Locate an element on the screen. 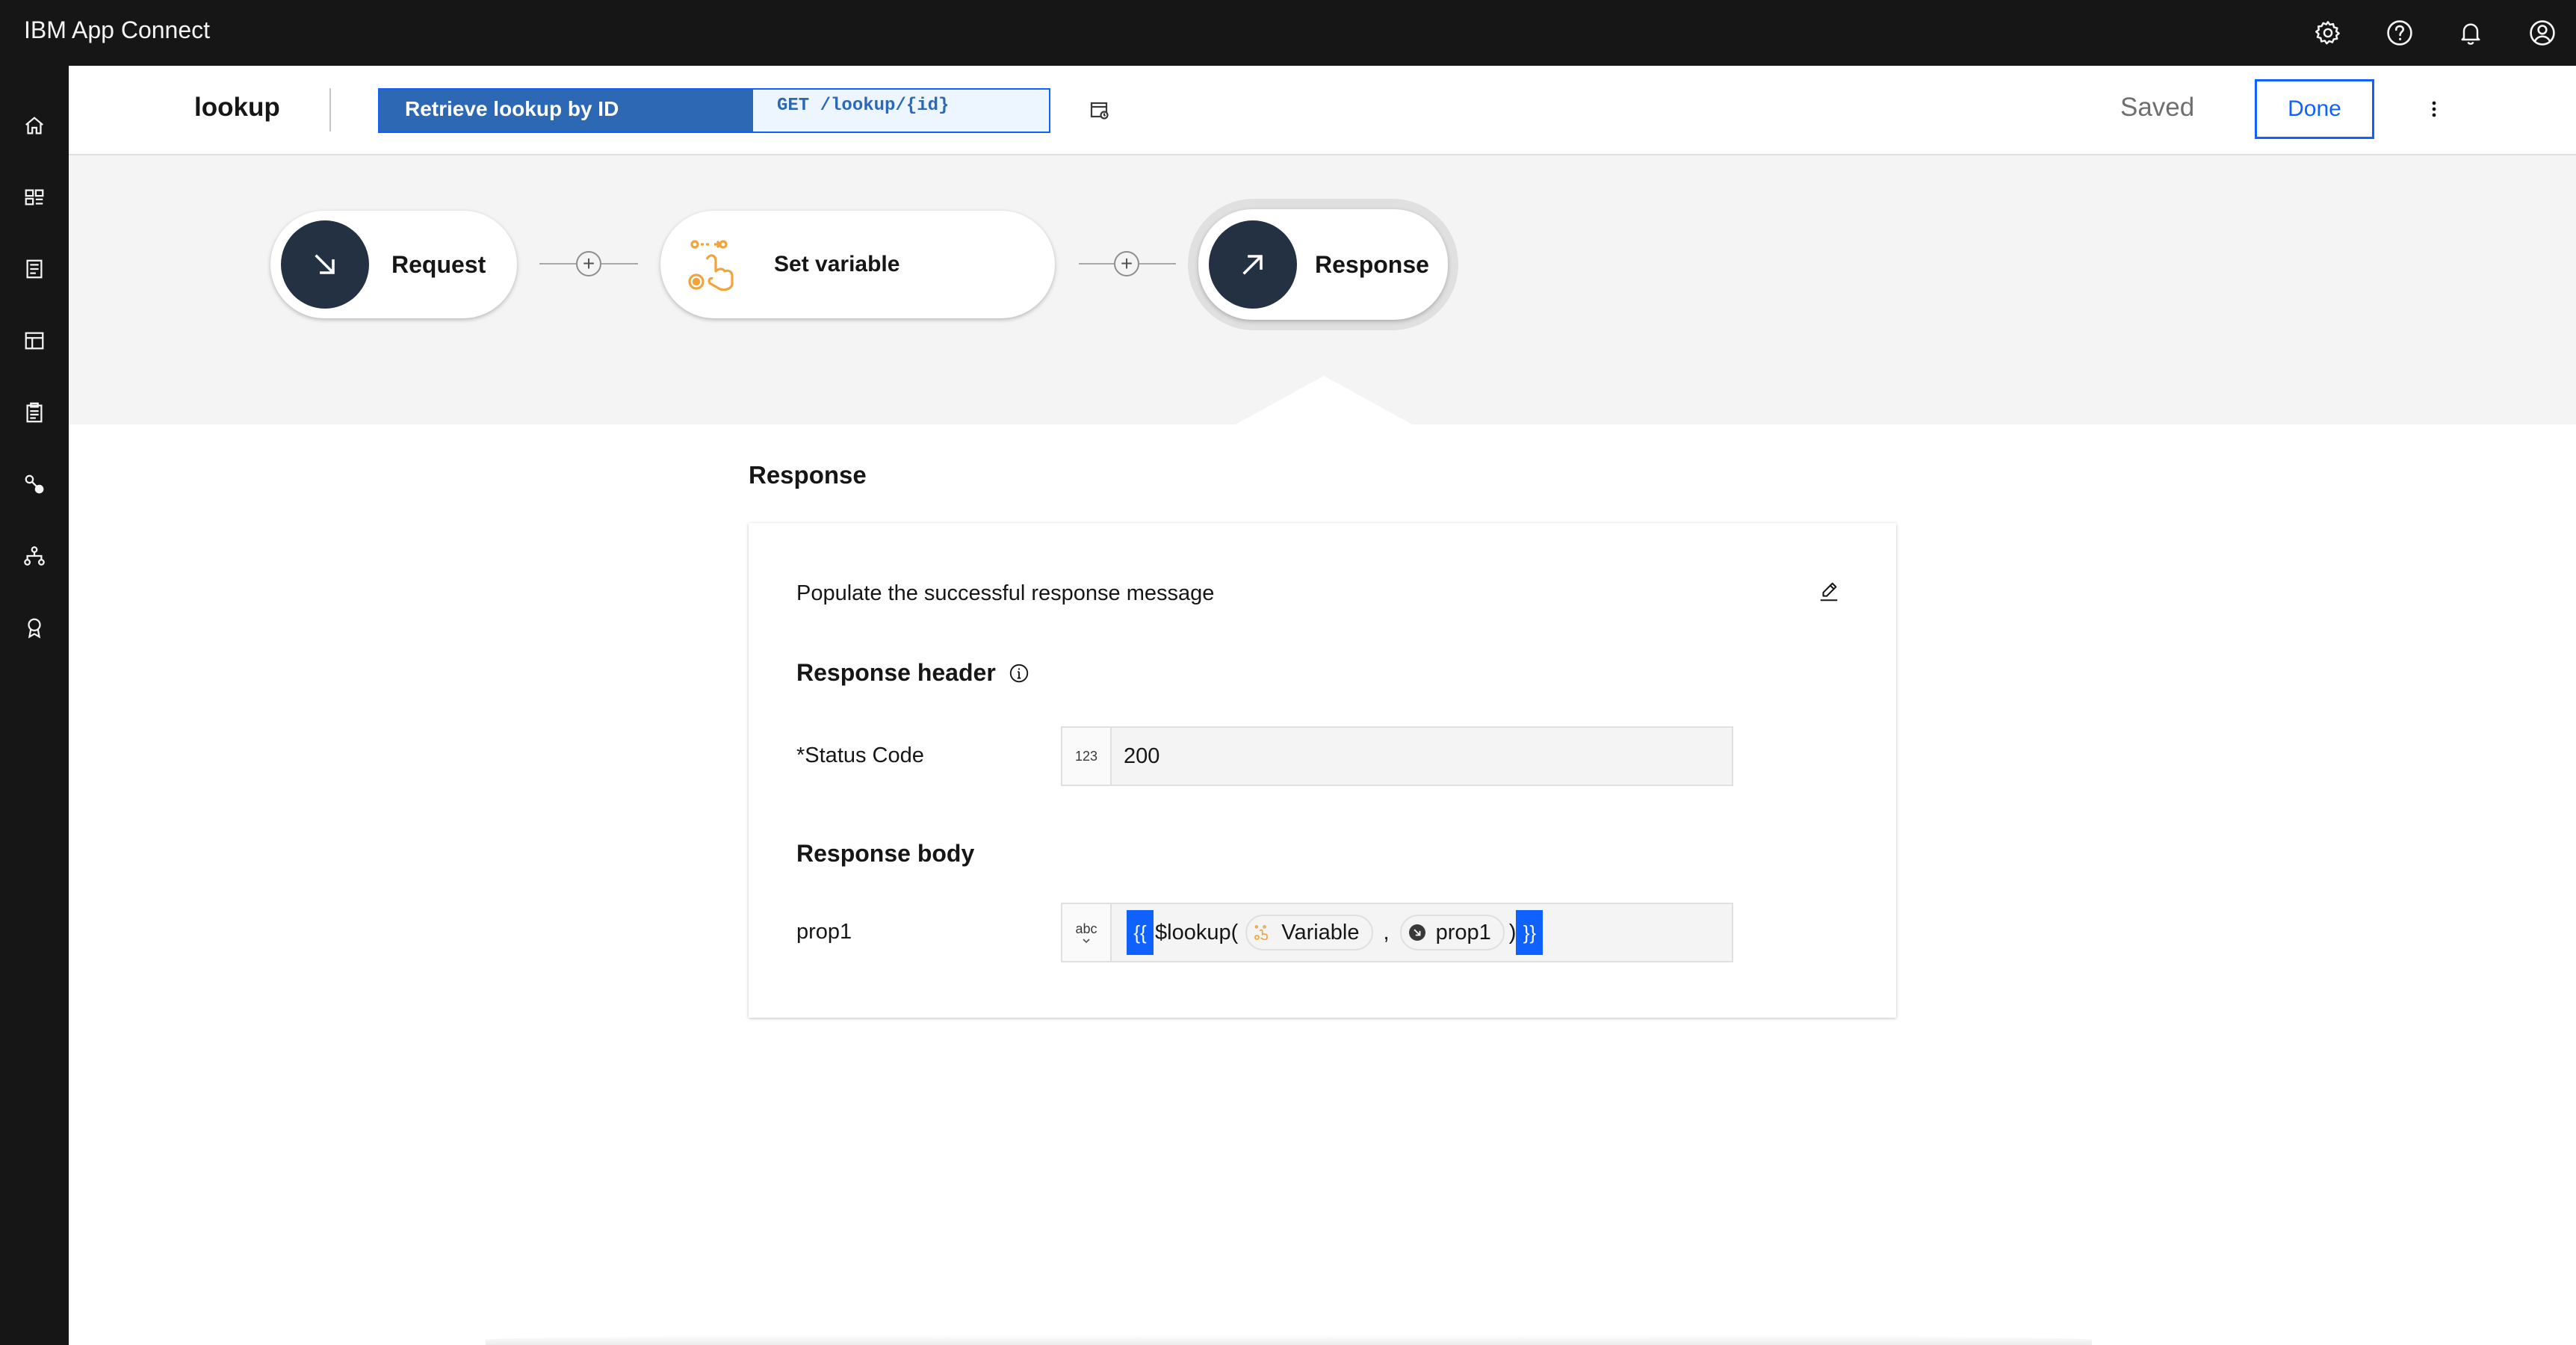  flow-settings-icon is located at coordinates (1100, 111).